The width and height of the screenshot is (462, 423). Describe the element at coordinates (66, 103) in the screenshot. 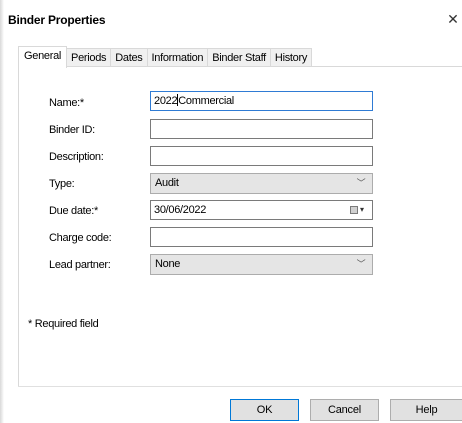

I see `name-label: Name:*` at that location.